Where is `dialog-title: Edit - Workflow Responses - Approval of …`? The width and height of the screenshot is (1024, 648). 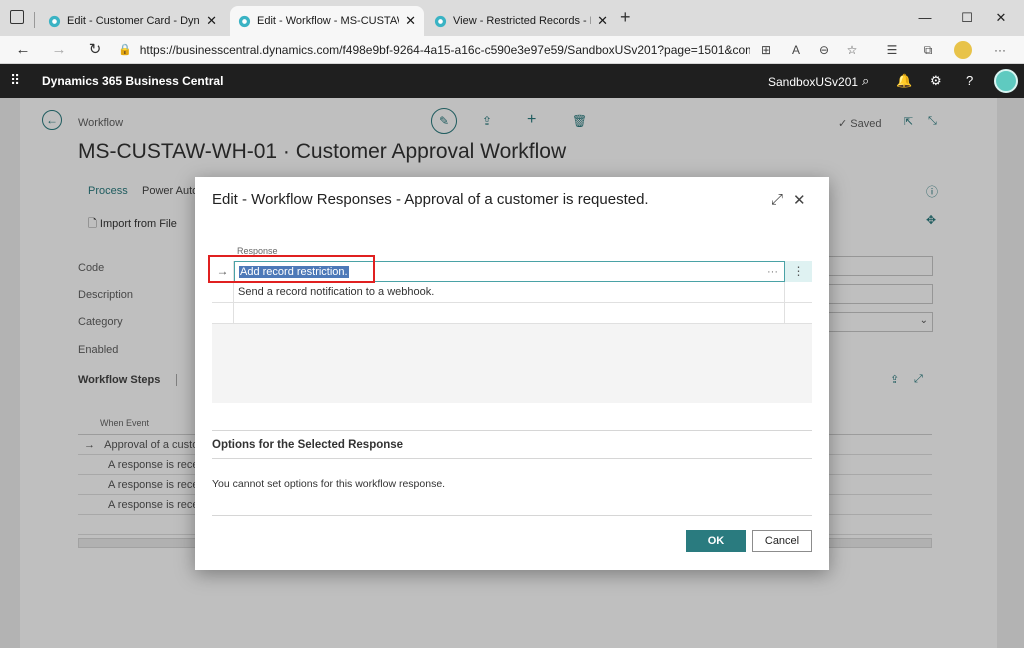 dialog-title: Edit - Workflow Responses - Approval of … is located at coordinates (430, 199).